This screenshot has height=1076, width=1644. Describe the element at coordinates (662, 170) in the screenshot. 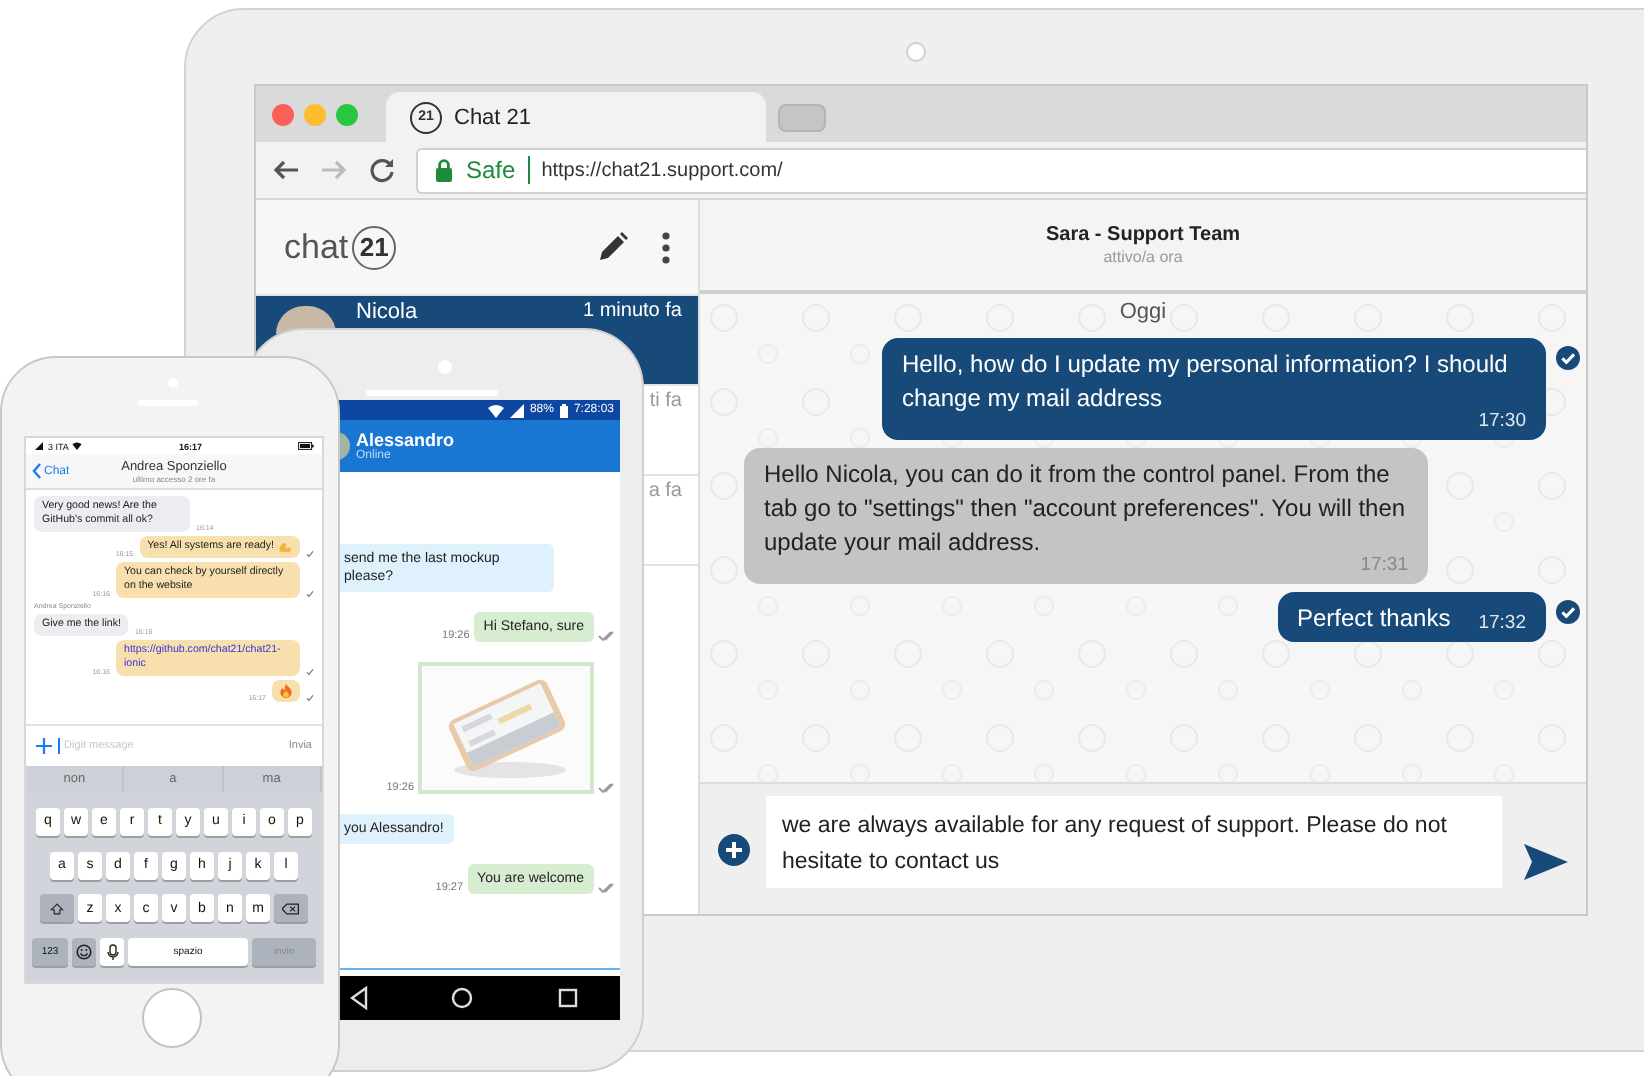

I see `url-text: https://chat21.support.com/` at that location.